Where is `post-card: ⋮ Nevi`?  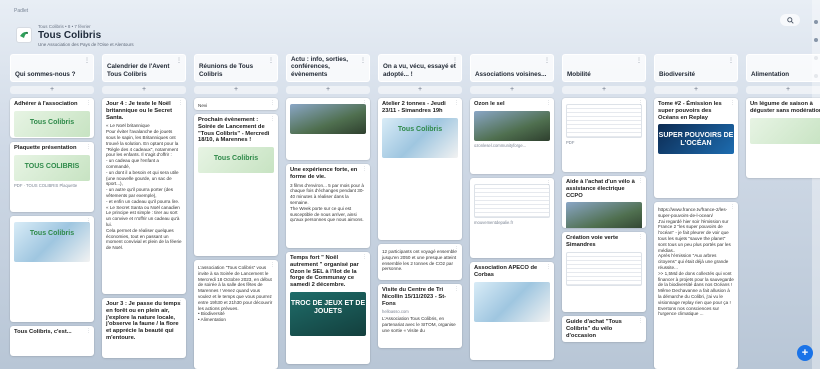 post-card: ⋮ Nevi is located at coordinates (236, 104).